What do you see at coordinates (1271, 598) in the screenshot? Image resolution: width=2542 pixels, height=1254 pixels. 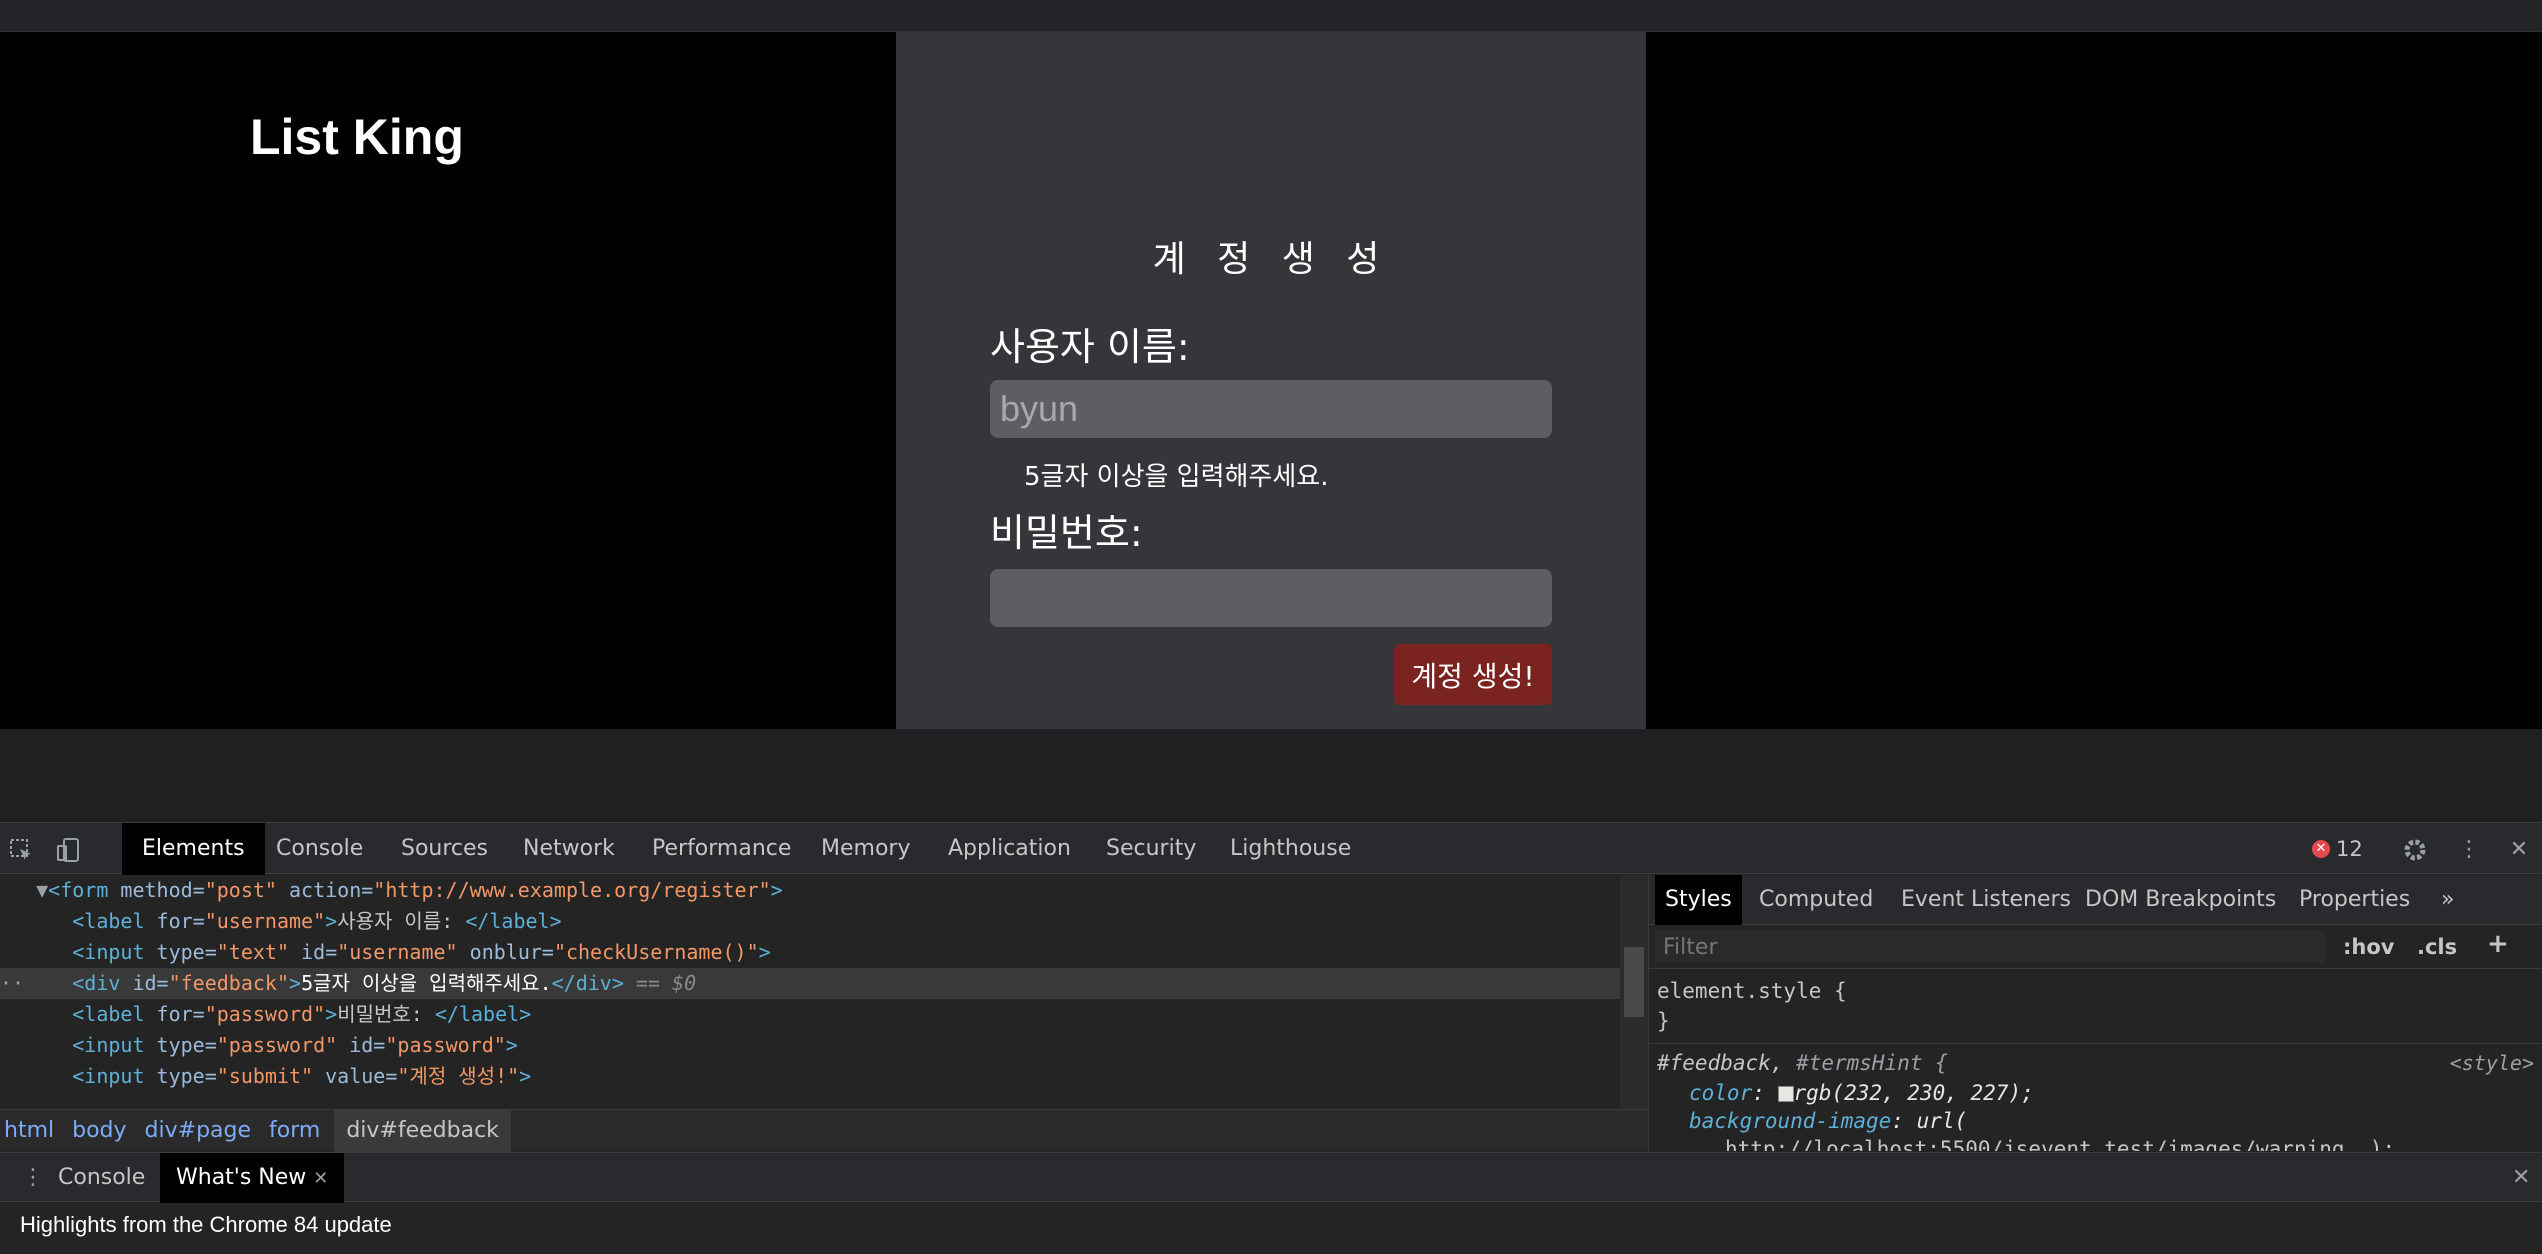 I see `password-input` at bounding box center [1271, 598].